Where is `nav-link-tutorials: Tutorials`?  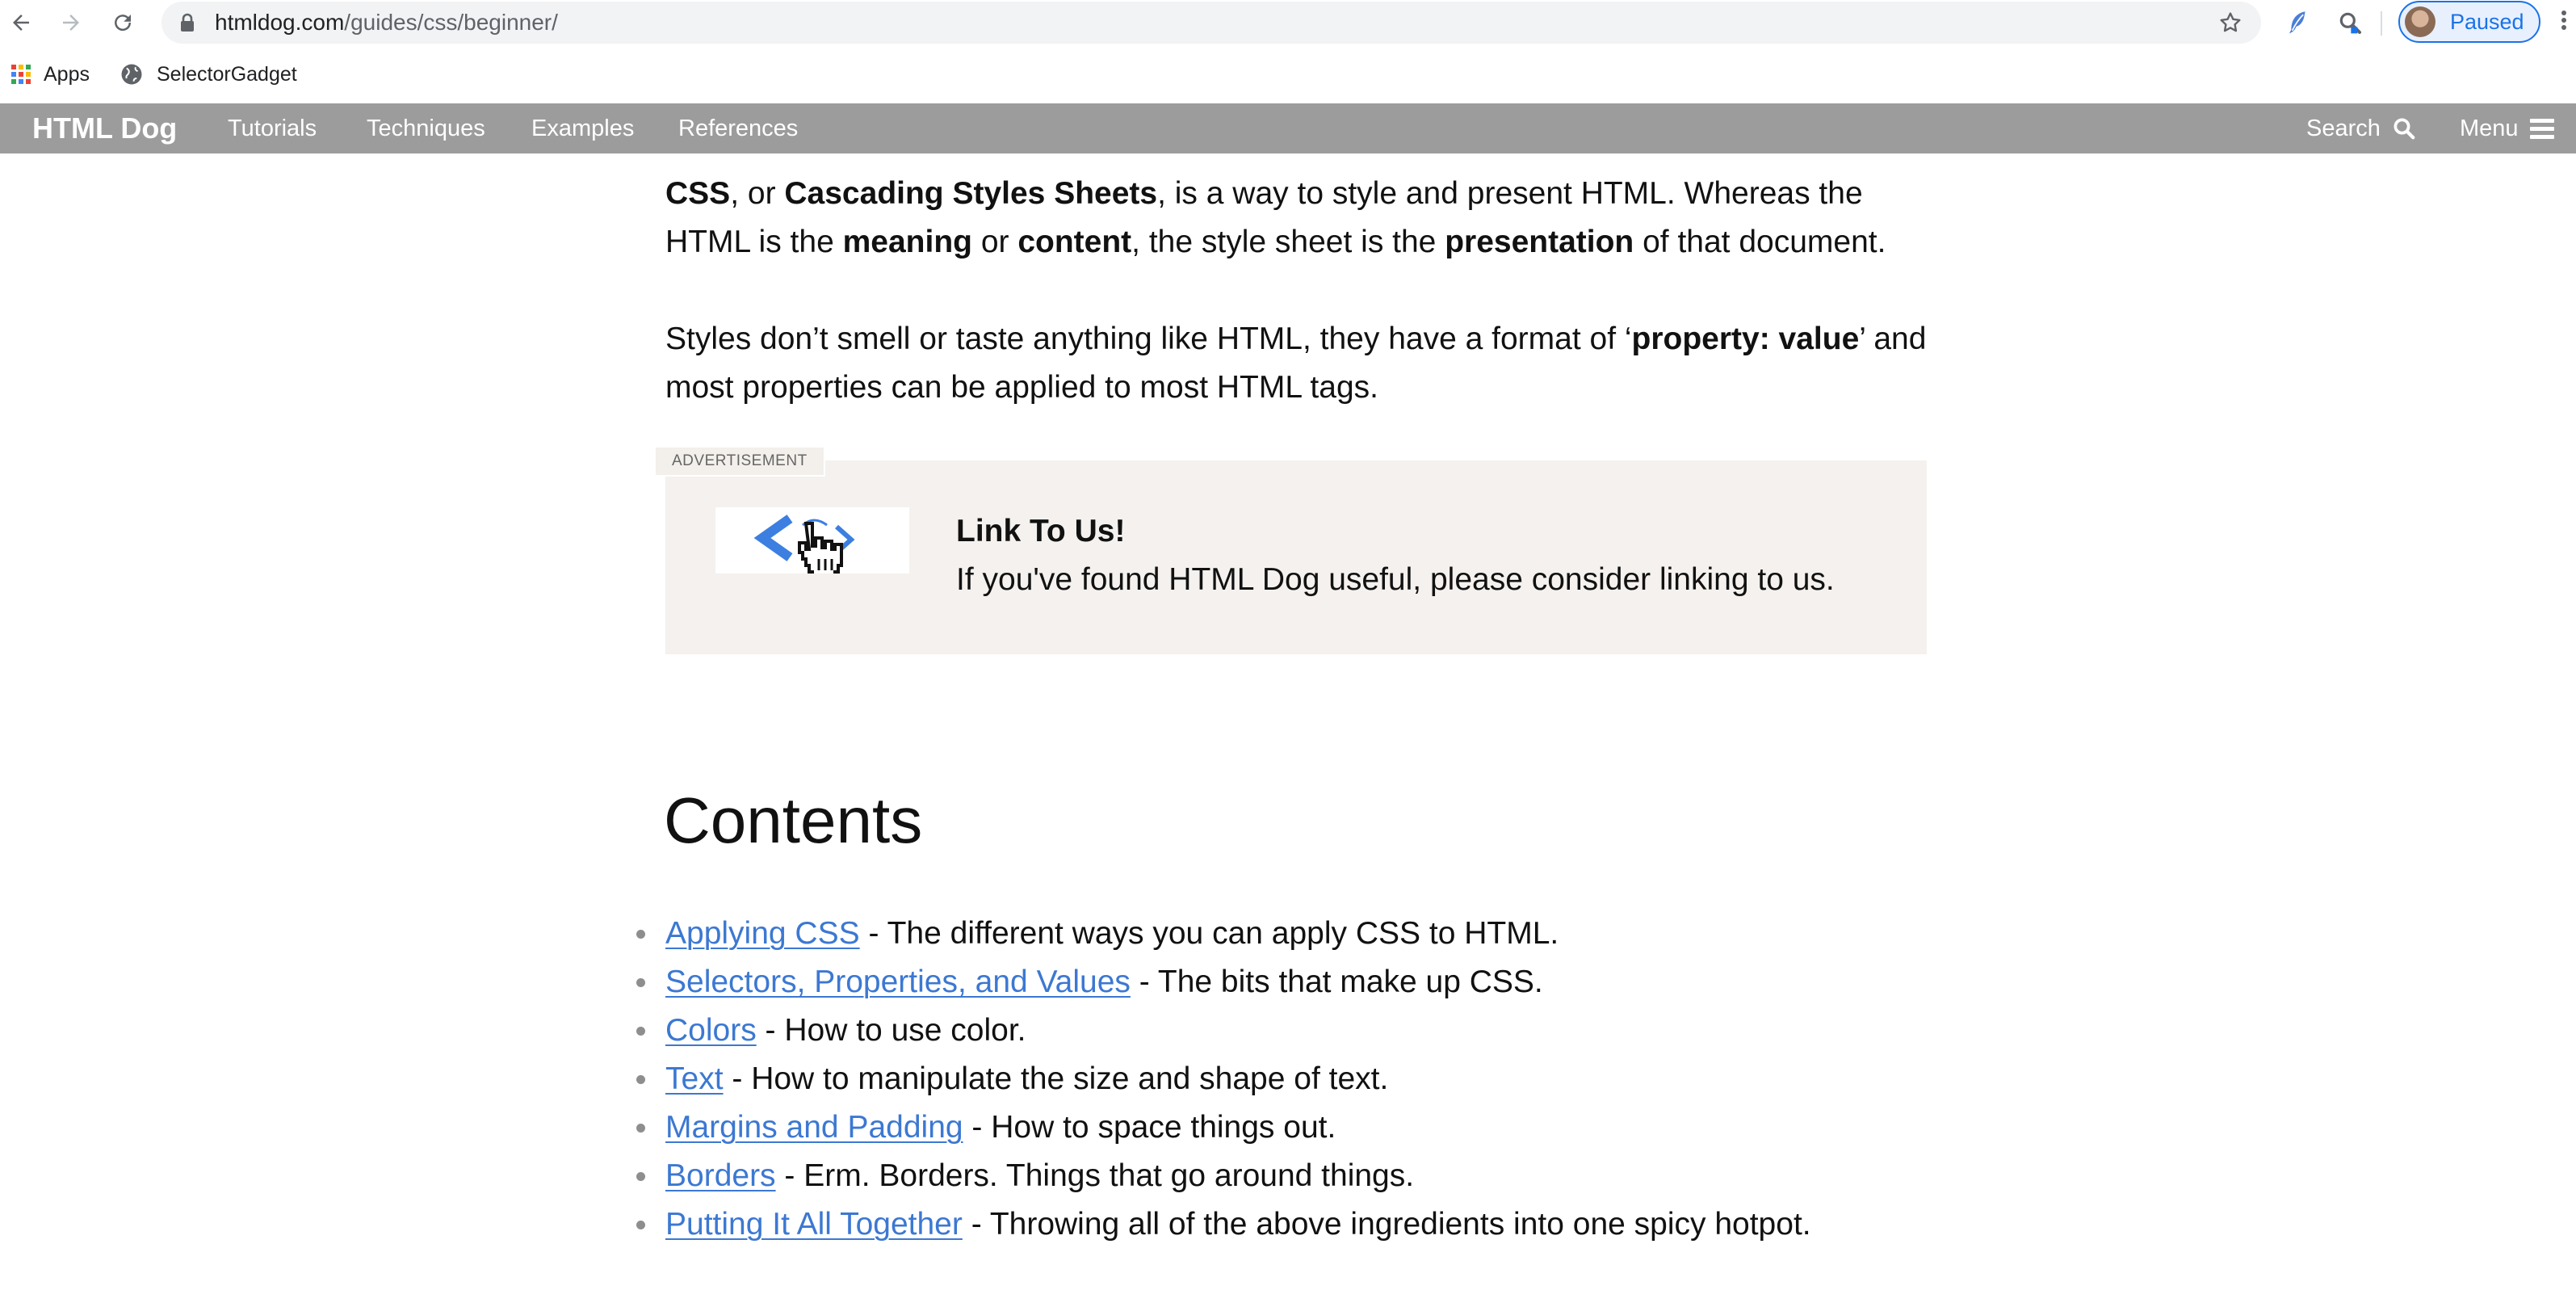
nav-link-tutorials: Tutorials is located at coordinates (272, 128).